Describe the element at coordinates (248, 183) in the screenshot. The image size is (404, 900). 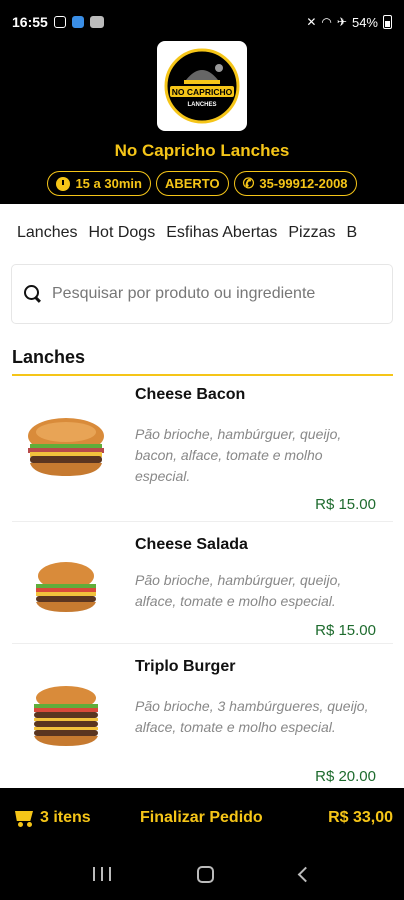
I see `phone-icon: ✆` at that location.